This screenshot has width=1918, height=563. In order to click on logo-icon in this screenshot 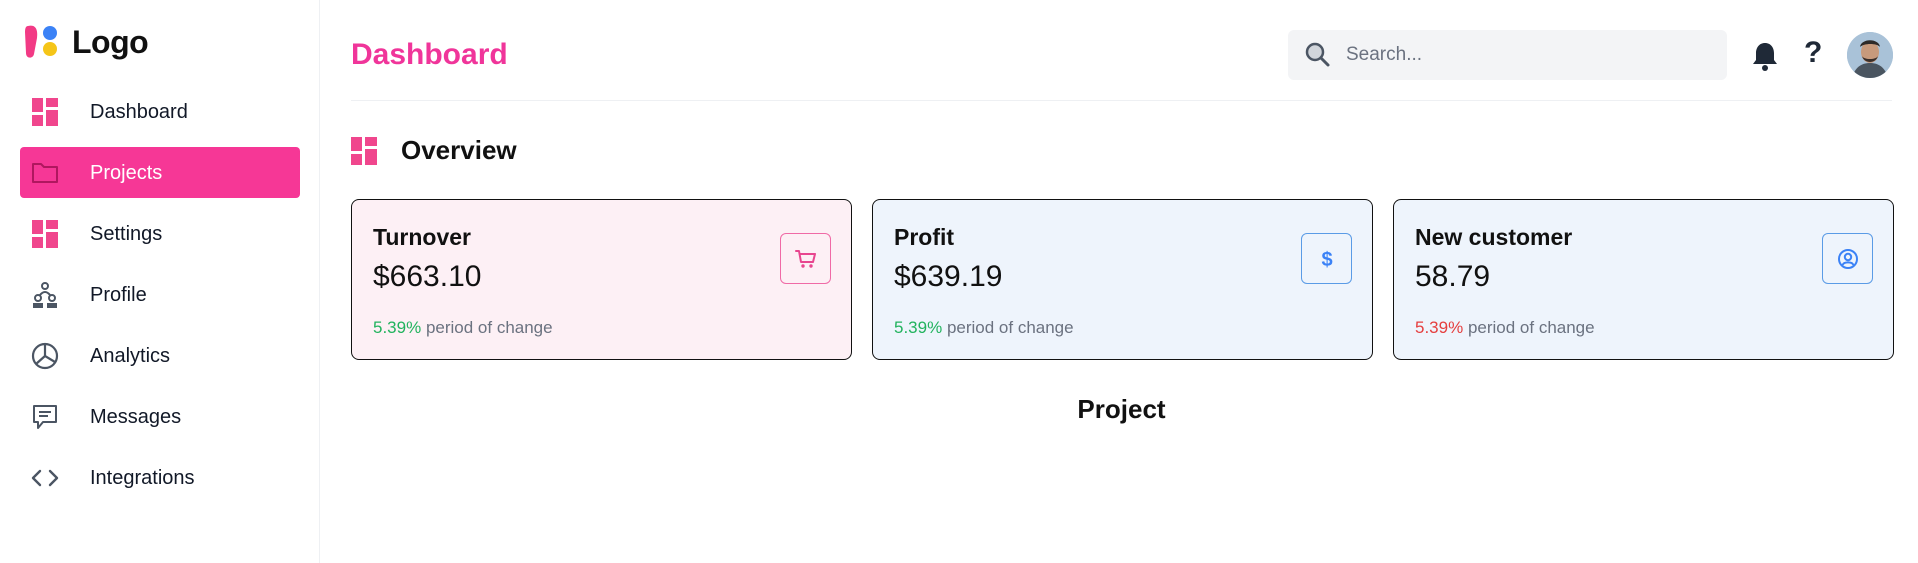, I will do `click(41, 41)`.